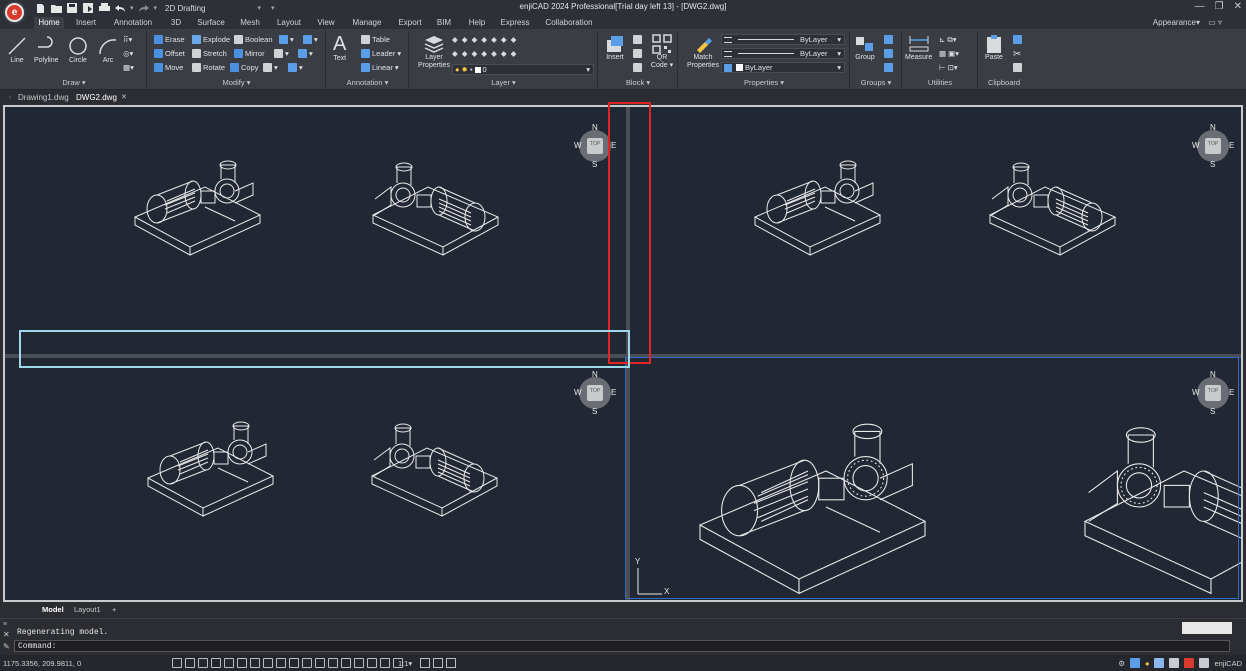  Describe the element at coordinates (451, 663) in the screenshot. I see `grid-display-icon` at that location.